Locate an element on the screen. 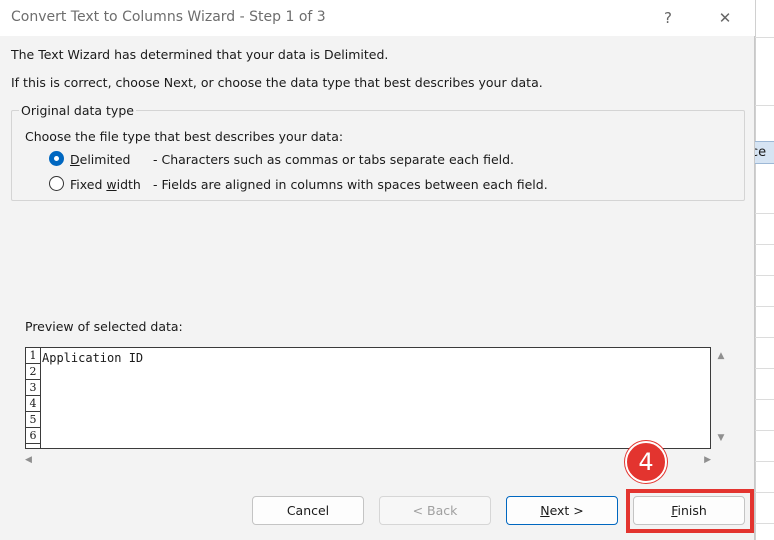 This screenshot has width=774, height=540. fixed-width-mnemonic: w is located at coordinates (111, 184).